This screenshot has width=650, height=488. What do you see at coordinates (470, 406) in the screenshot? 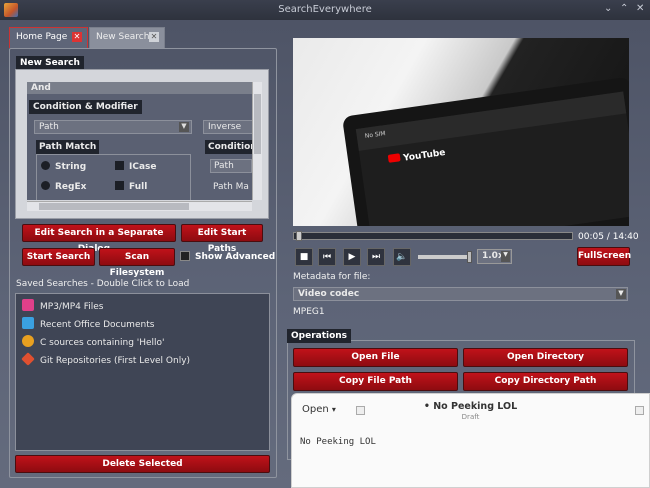
I see `document-title: • No Peeking LOL` at bounding box center [470, 406].